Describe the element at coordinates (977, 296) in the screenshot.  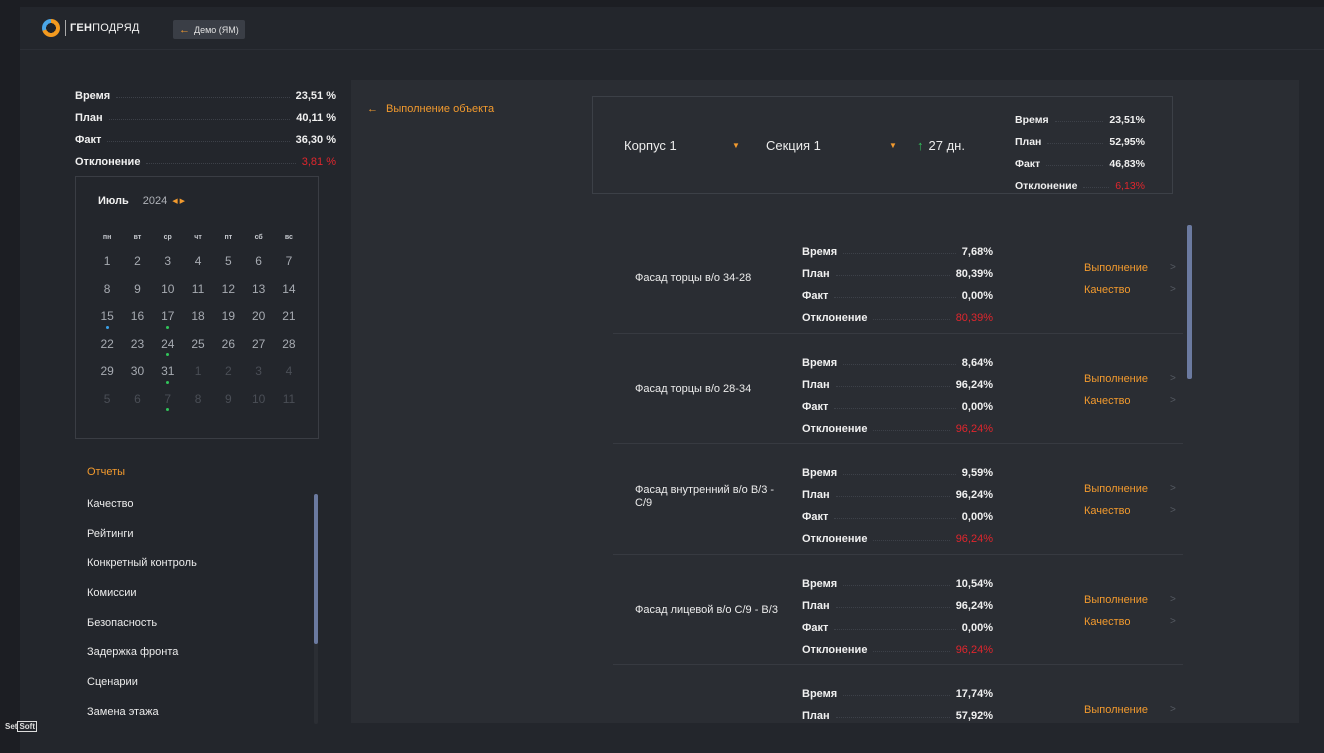
I see `stat-value: 0,00%` at that location.